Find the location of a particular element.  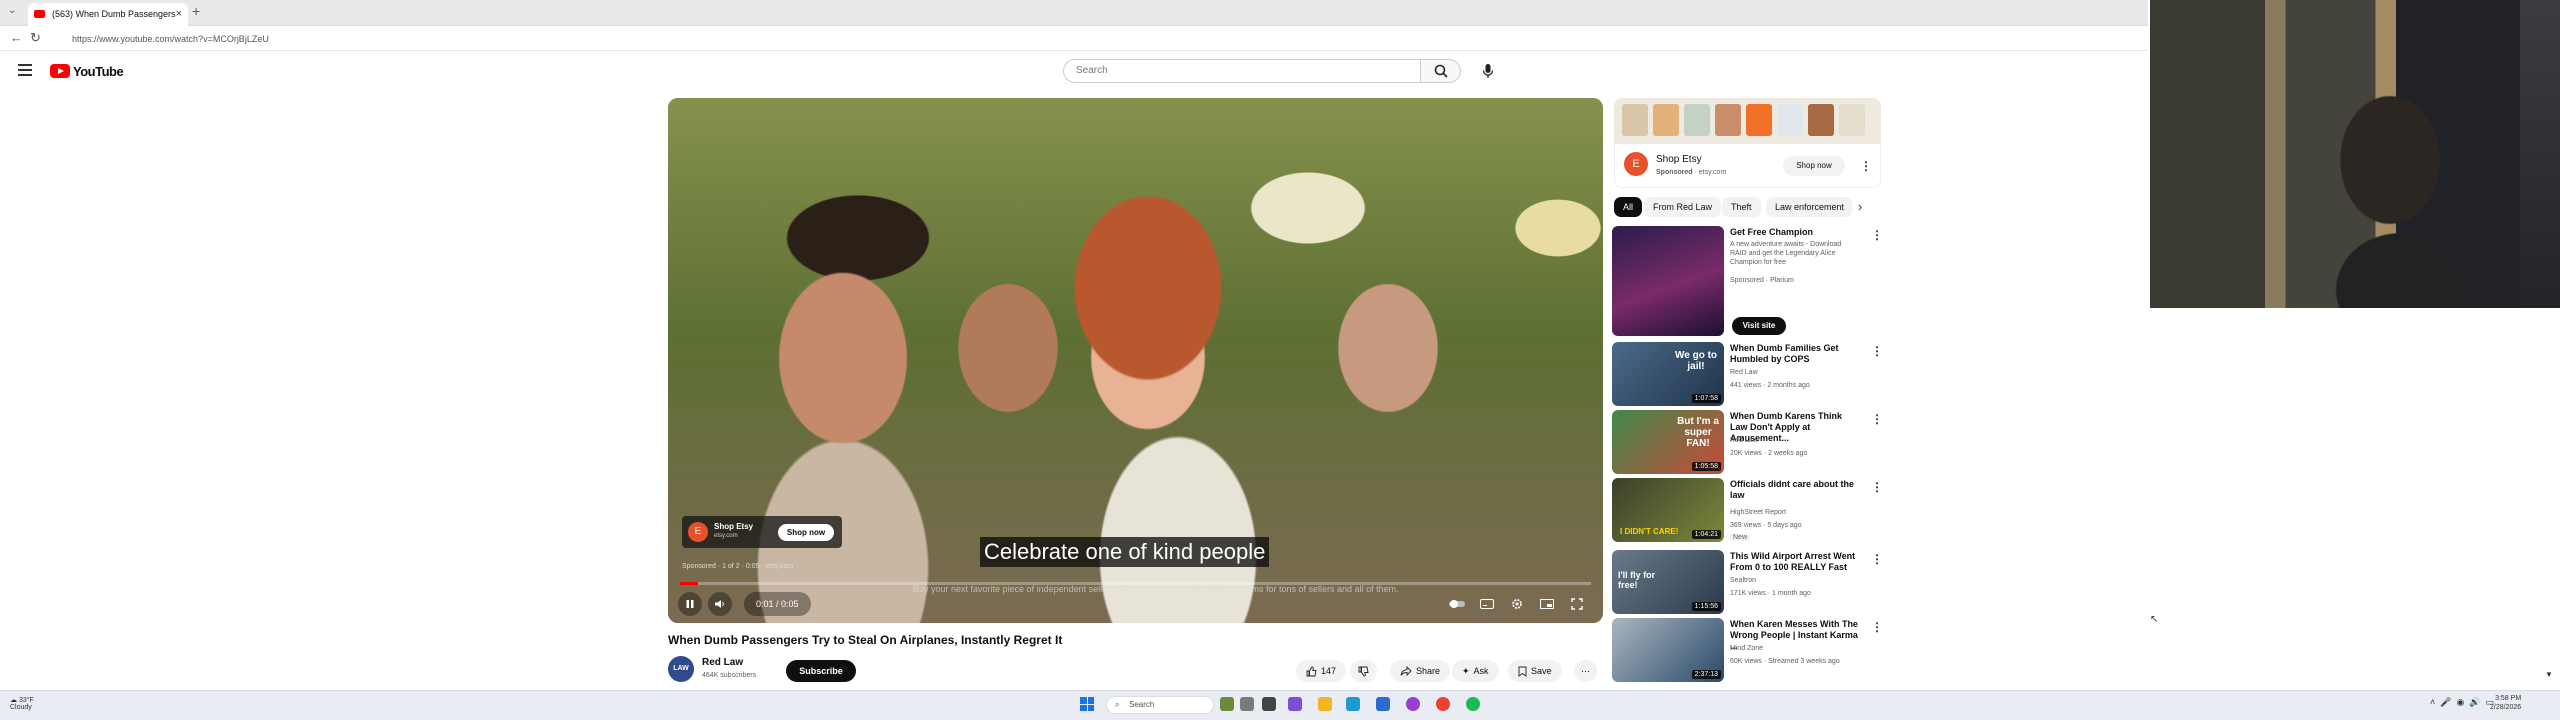

subtitles-button is located at coordinates (1487, 604).